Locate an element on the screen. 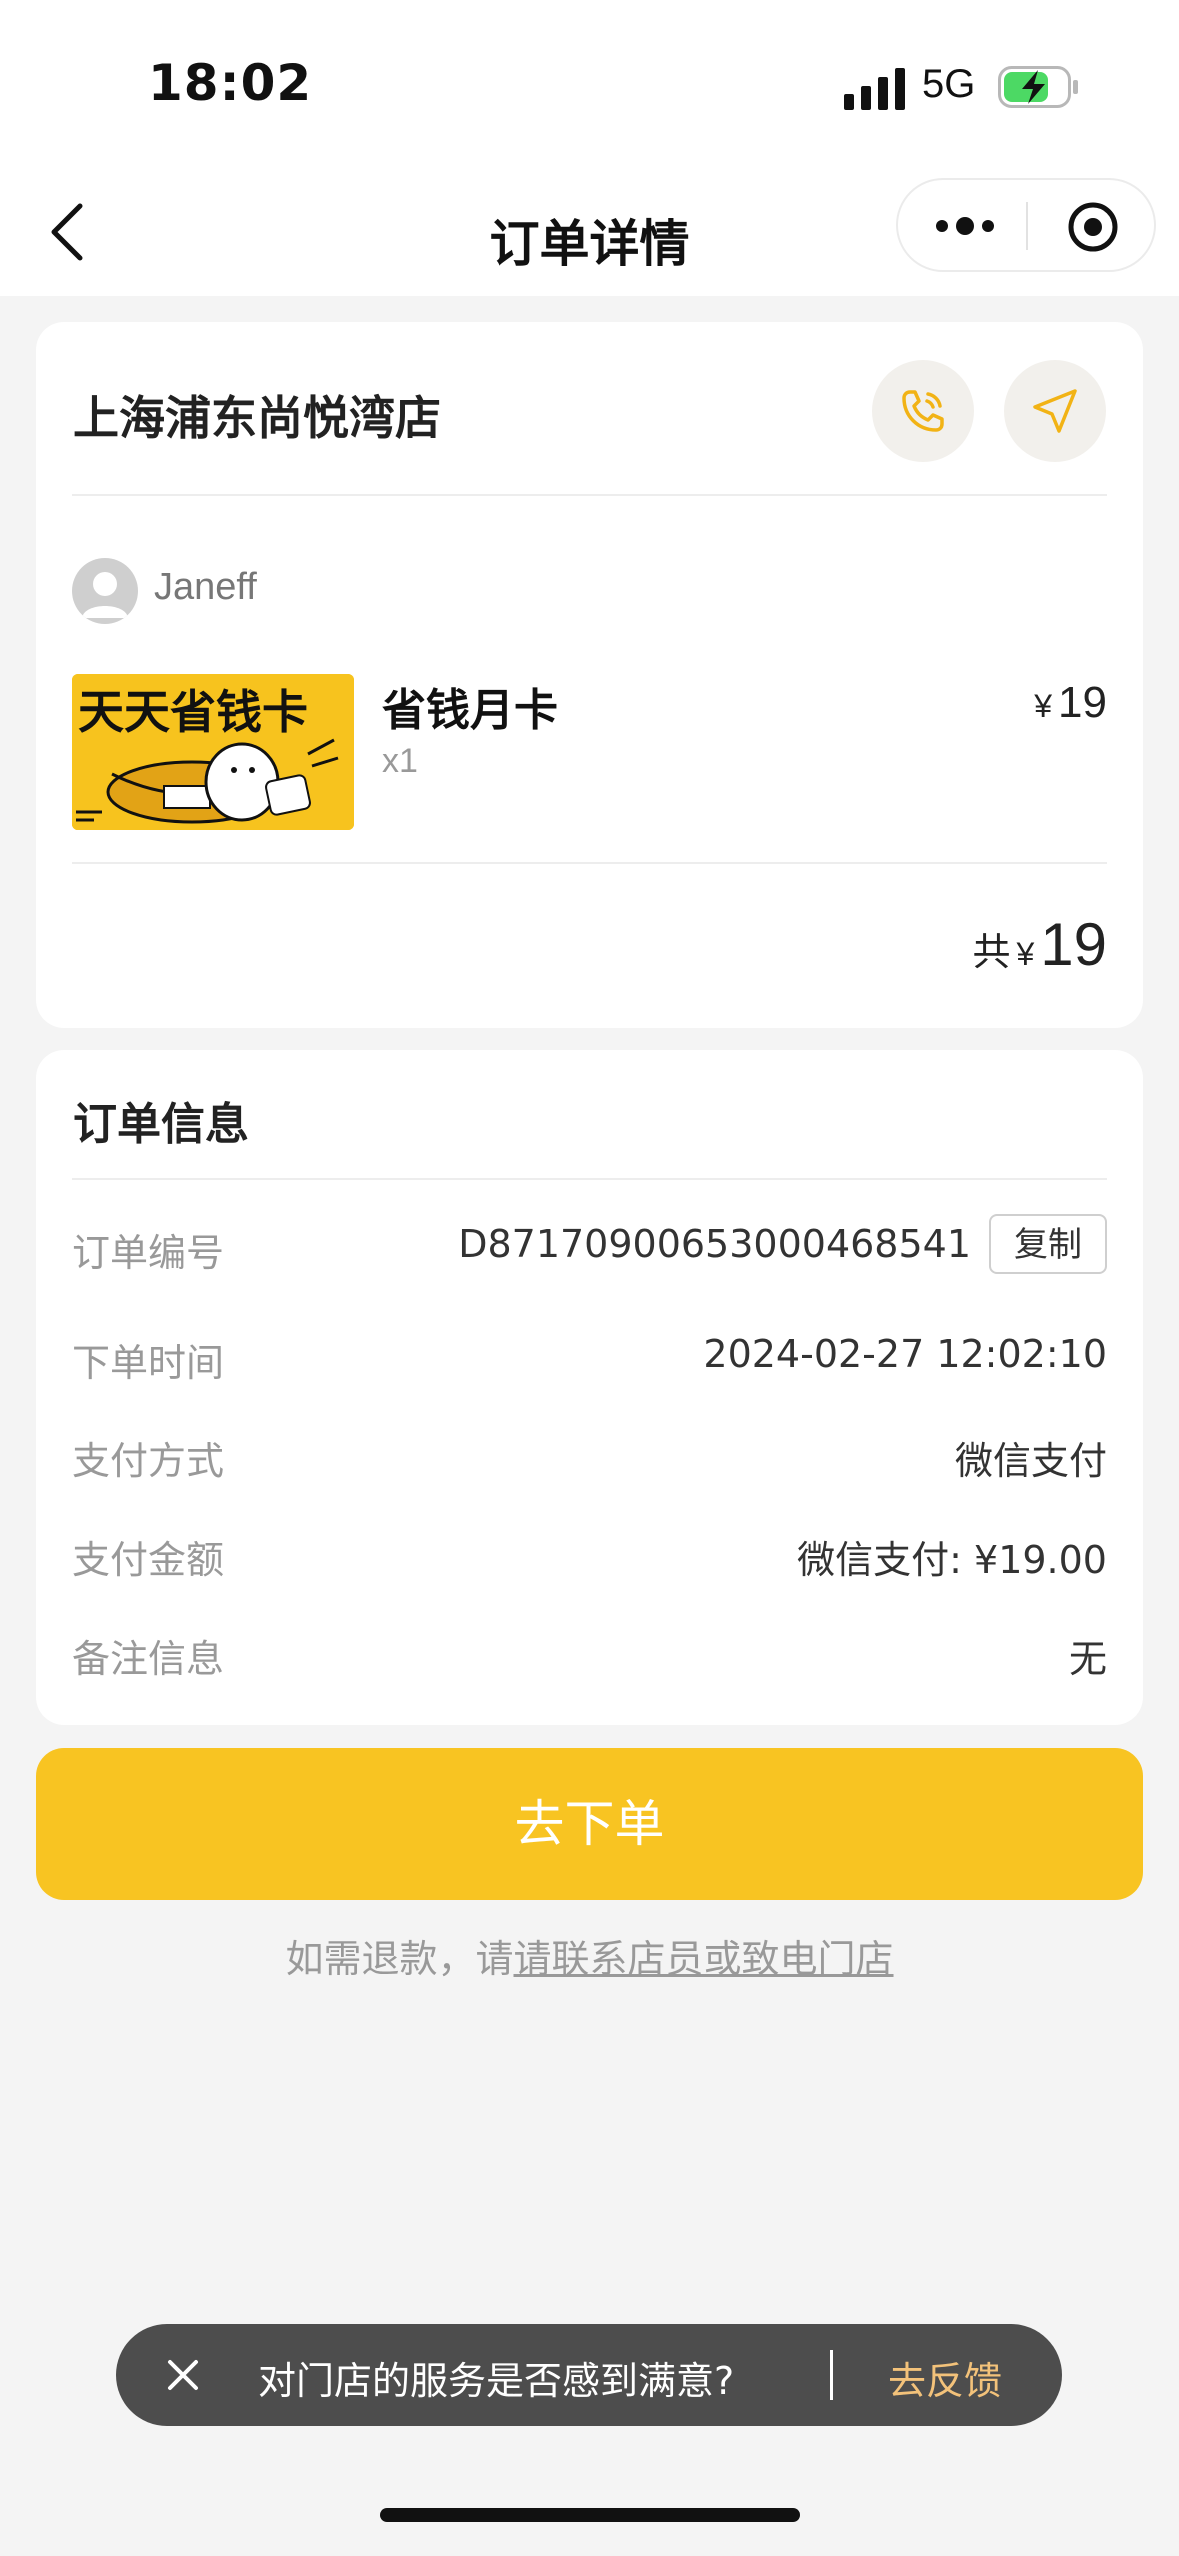 Image resolution: width=1179 pixels, height=2556 pixels. payment-method-label: 支付方式 is located at coordinates (148, 1461).